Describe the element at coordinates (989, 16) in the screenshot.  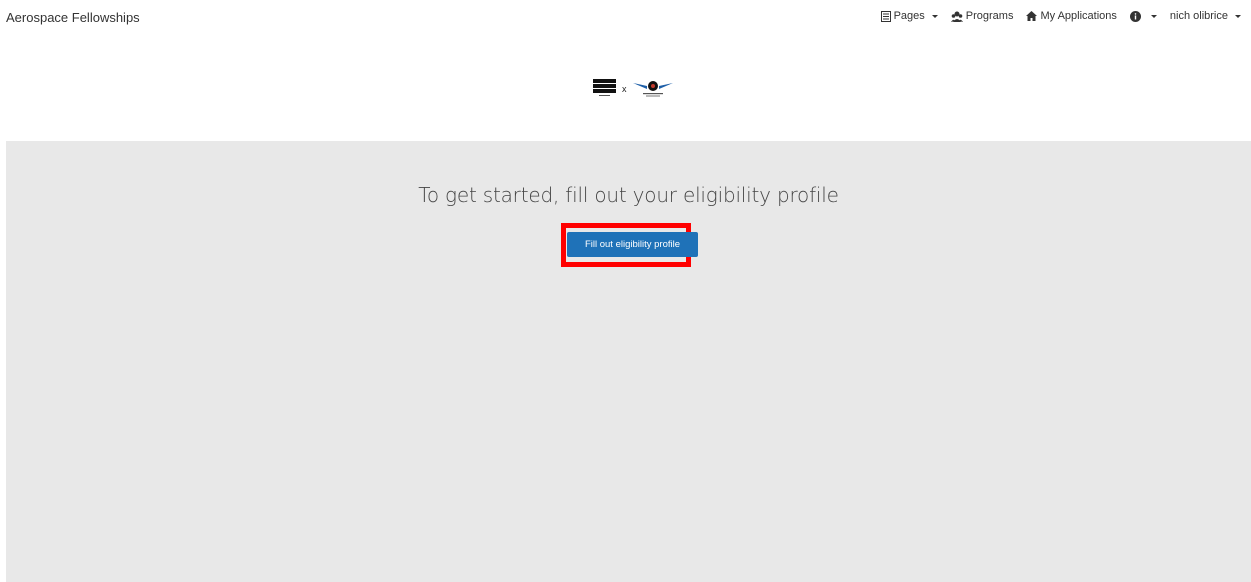
I see `nav-programs-label: Programs` at that location.